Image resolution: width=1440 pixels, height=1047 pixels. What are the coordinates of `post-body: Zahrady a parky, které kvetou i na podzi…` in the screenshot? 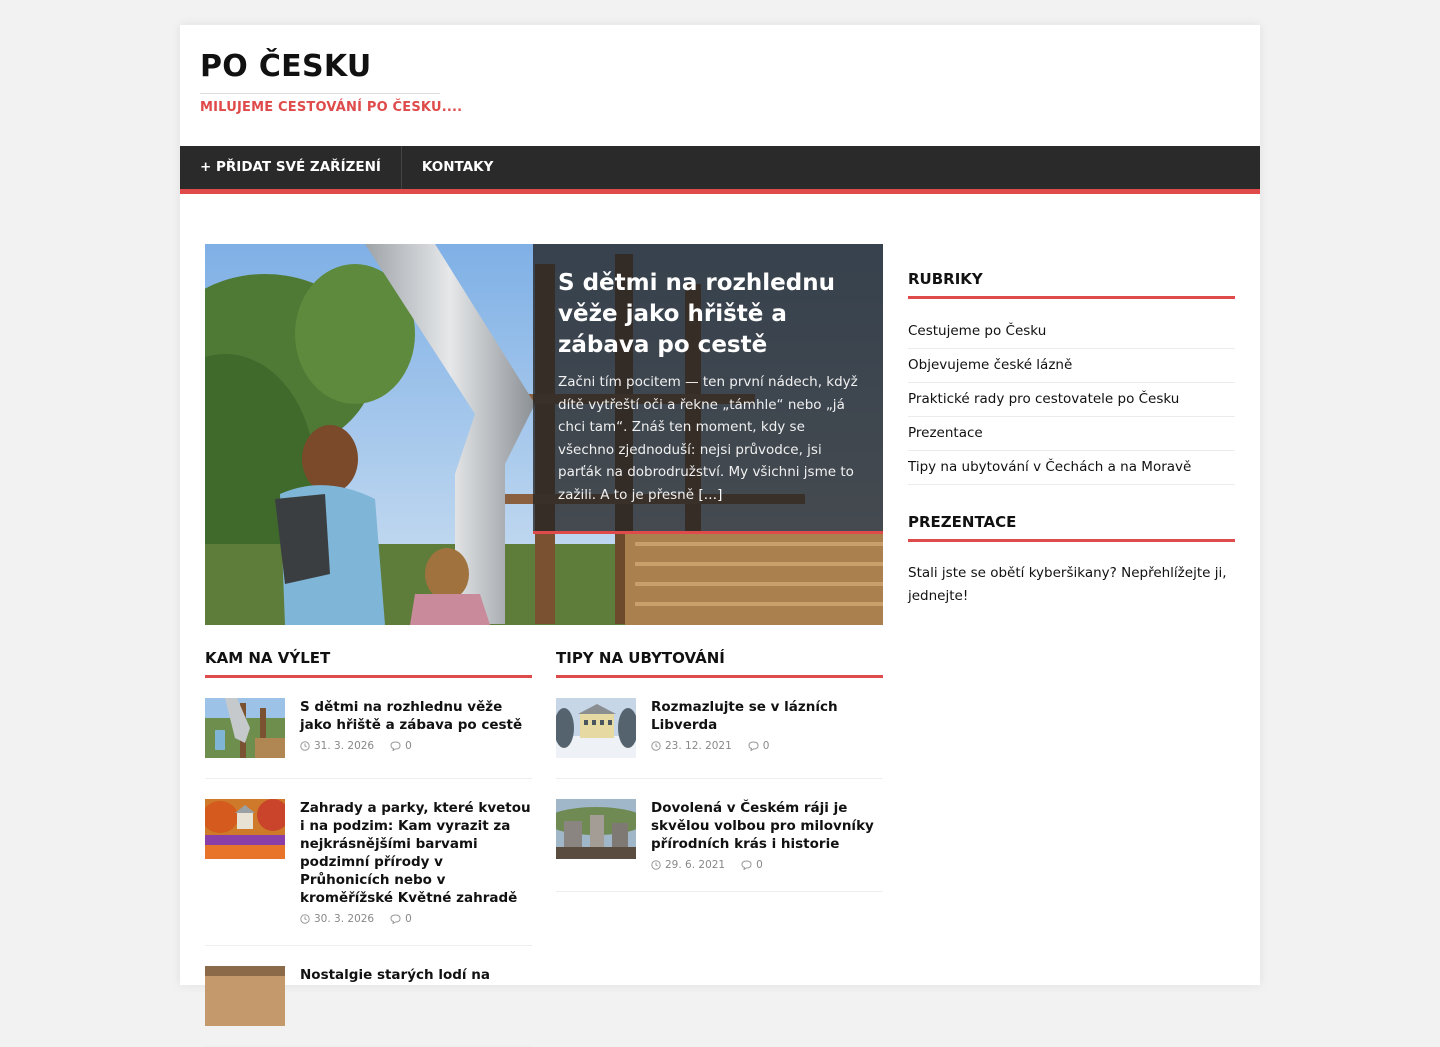 It's located at (416, 862).